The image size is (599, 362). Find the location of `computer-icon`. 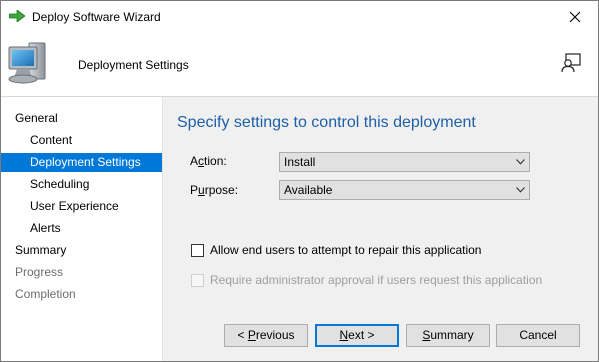

computer-icon is located at coordinates (27, 63).